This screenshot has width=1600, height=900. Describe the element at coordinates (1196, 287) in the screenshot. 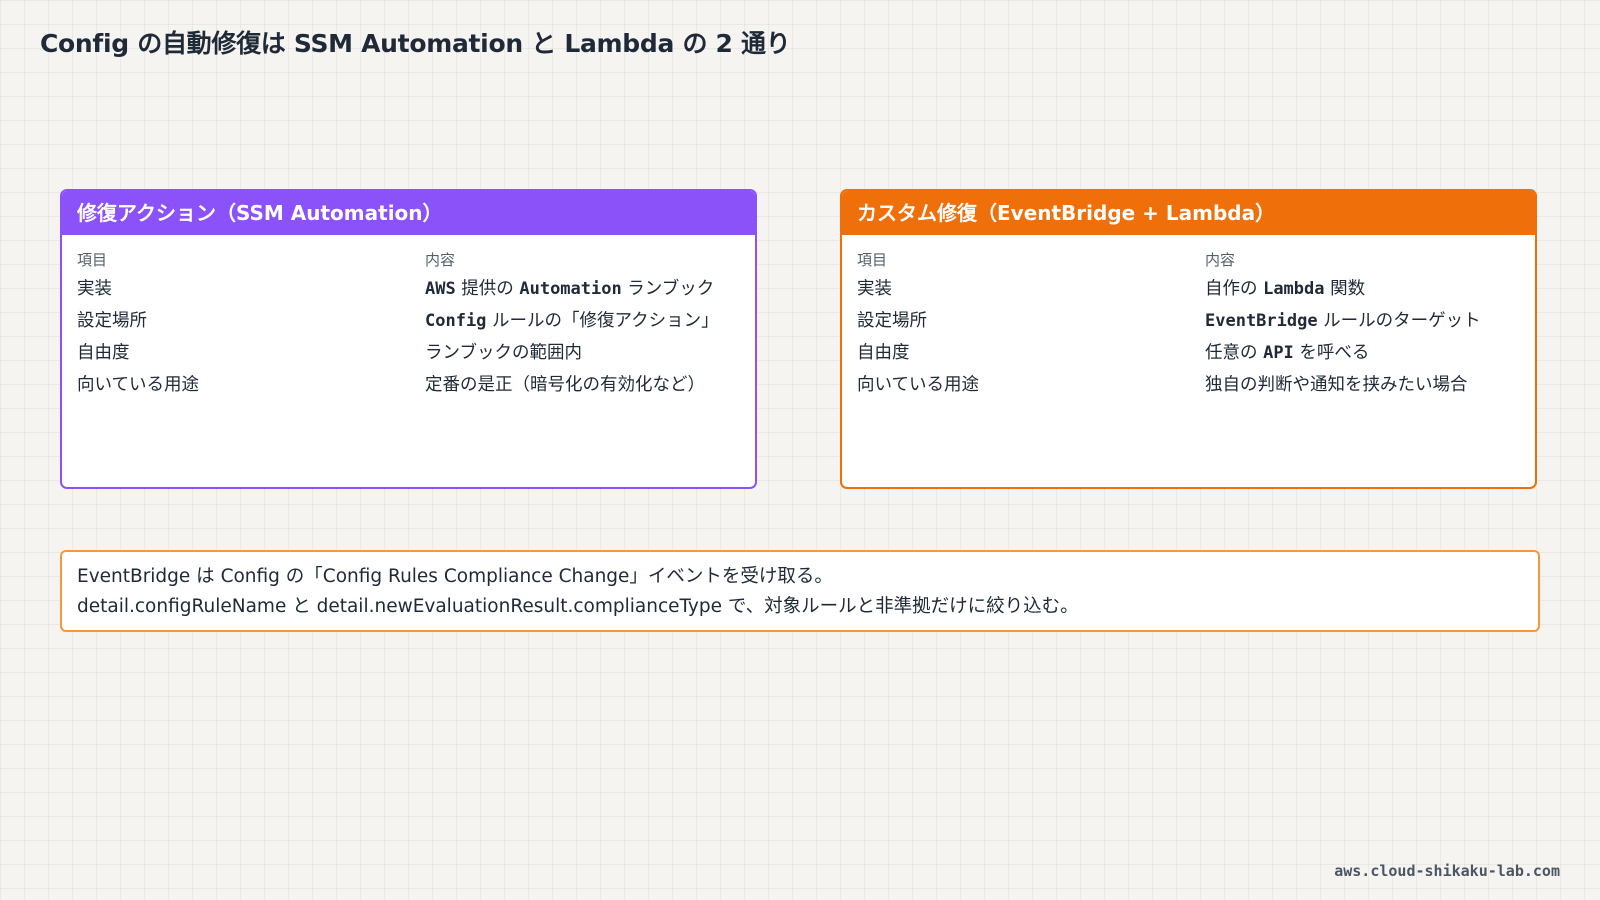

I see `table-row: 実装 自作の Lambda 関数` at that location.